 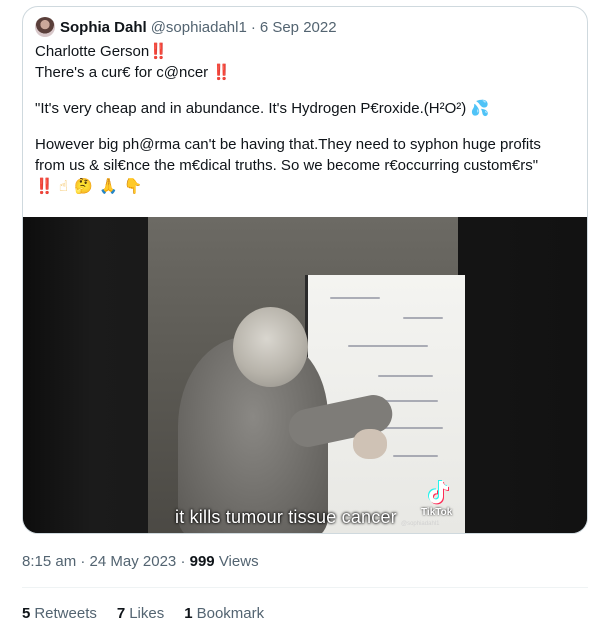 I want to click on likes-link: 7 Likes, so click(x=140, y=614).